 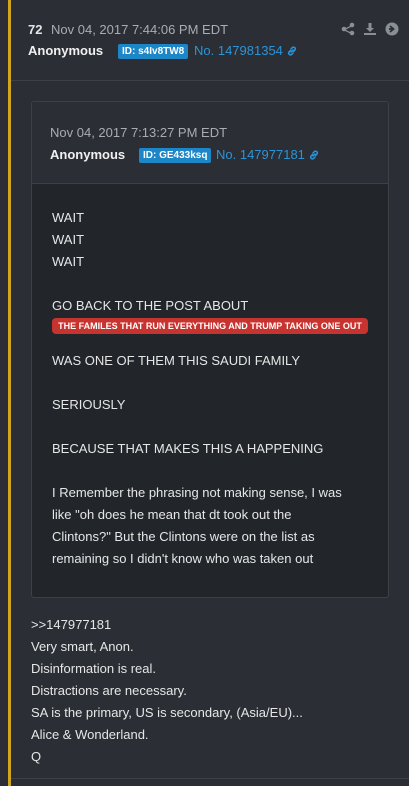 I want to click on body-line: Q, so click(x=36, y=756).